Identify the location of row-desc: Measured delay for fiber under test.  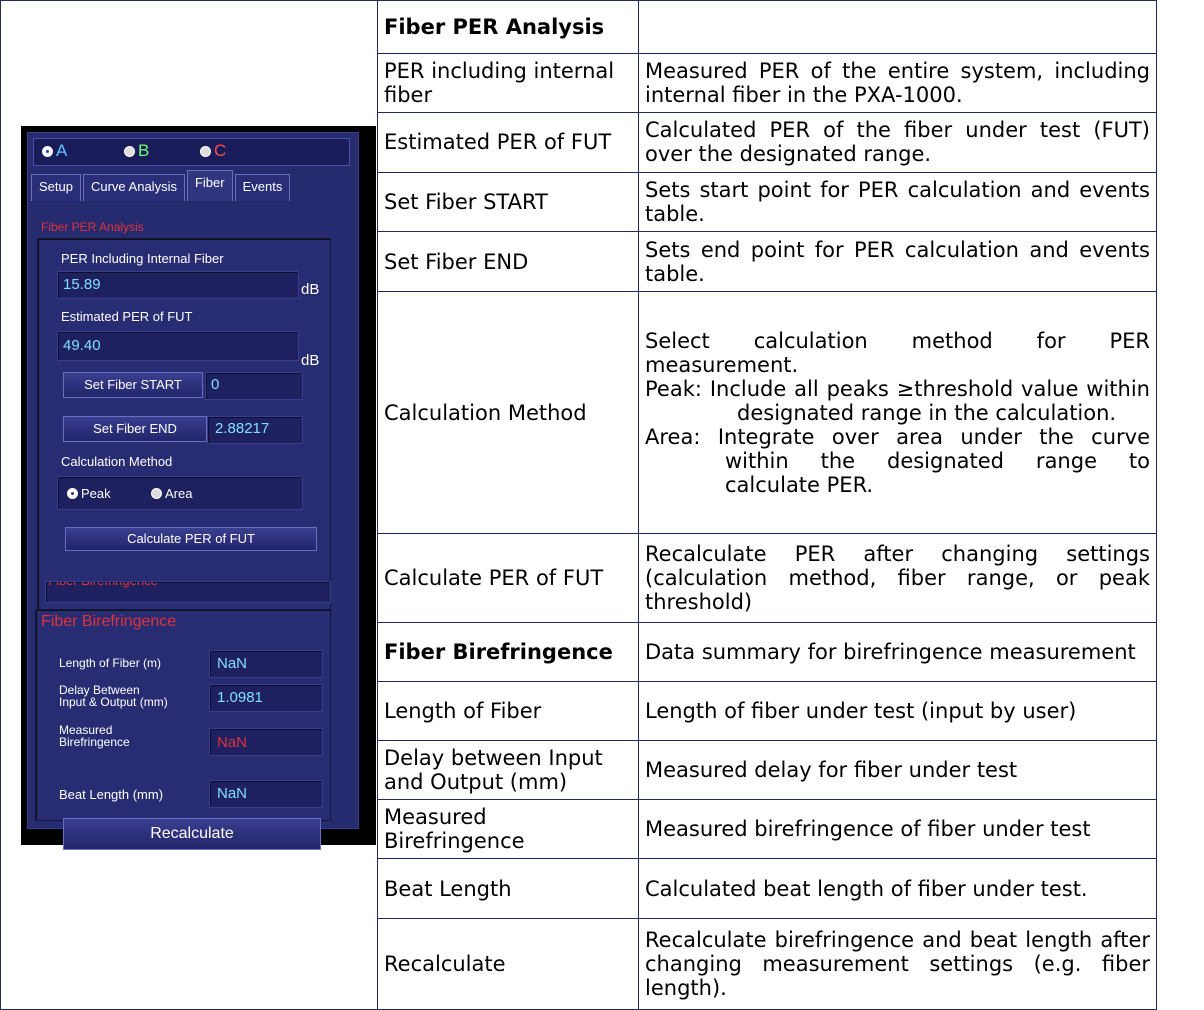
(897, 769).